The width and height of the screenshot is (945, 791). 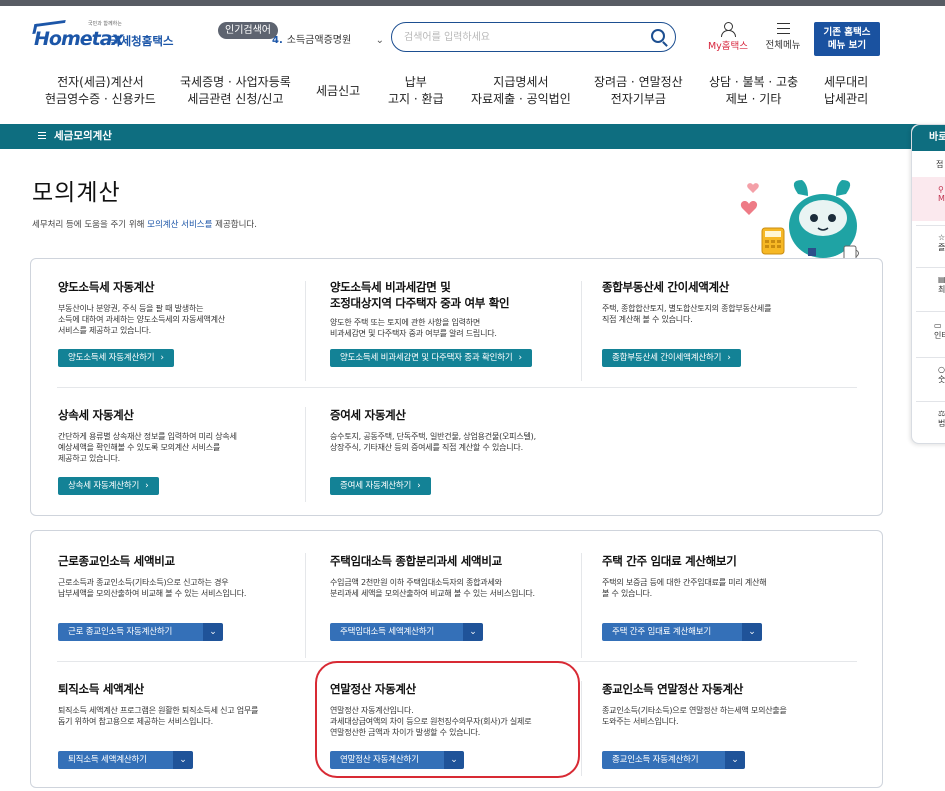 What do you see at coordinates (941, 369) in the screenshot?
I see `circle-icon: ○` at bounding box center [941, 369].